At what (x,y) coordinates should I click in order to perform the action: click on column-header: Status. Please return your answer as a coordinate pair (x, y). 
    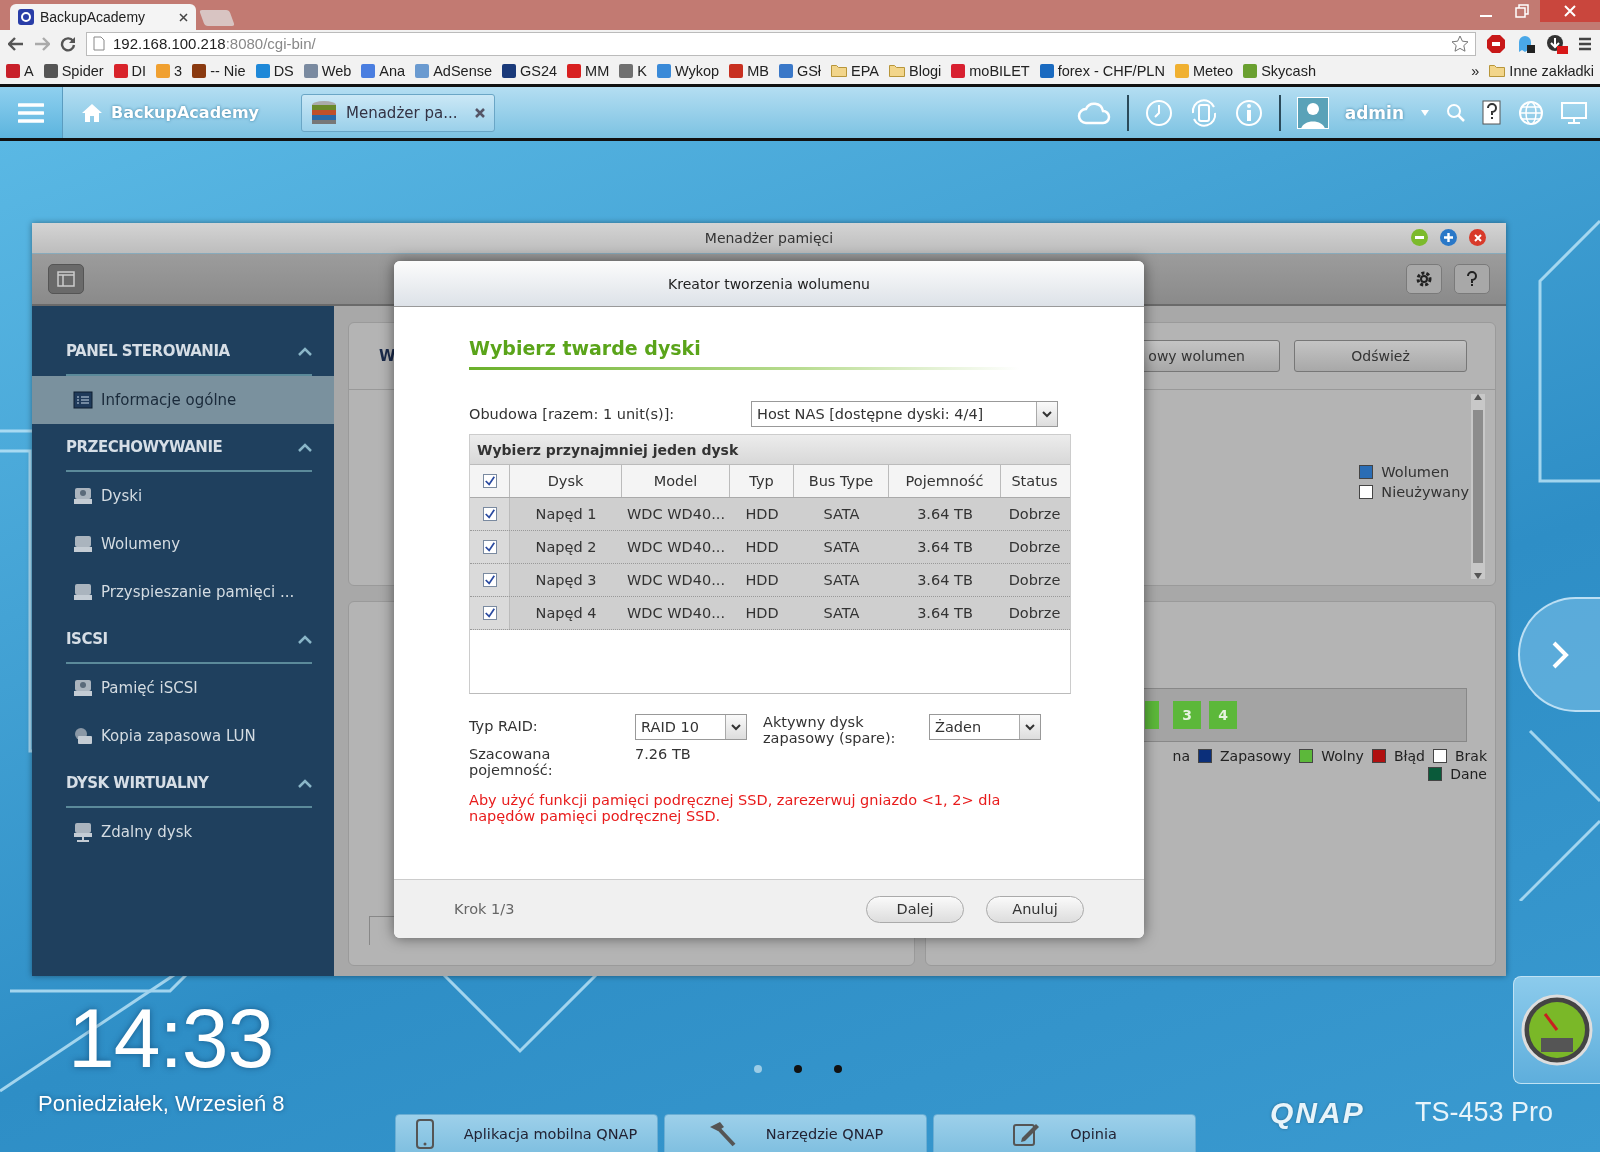
    Looking at the image, I should click on (1034, 481).